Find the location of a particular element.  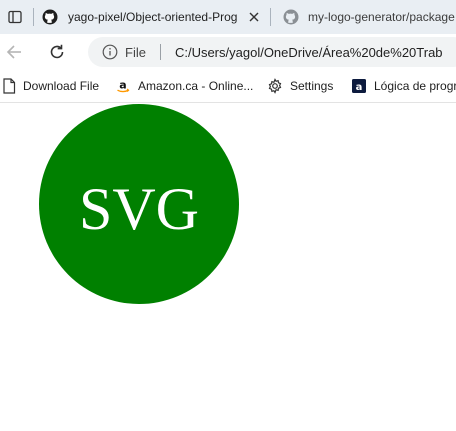

tab-1: yago-pixel/Object-oriented-Prog is located at coordinates (152, 17).